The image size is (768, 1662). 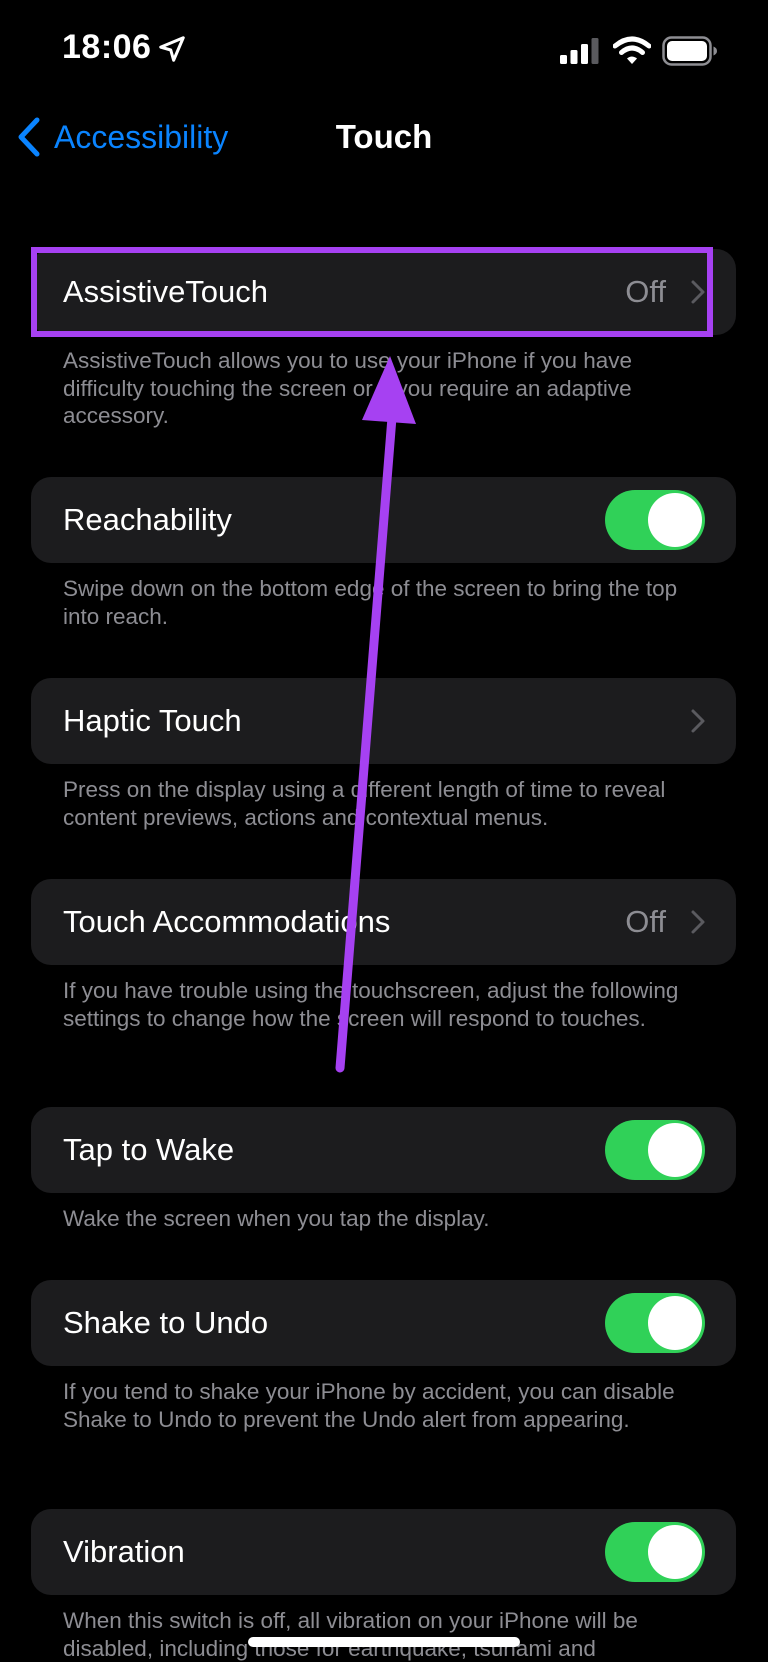 I want to click on vibration-row: Vibration, so click(x=383, y=1552).